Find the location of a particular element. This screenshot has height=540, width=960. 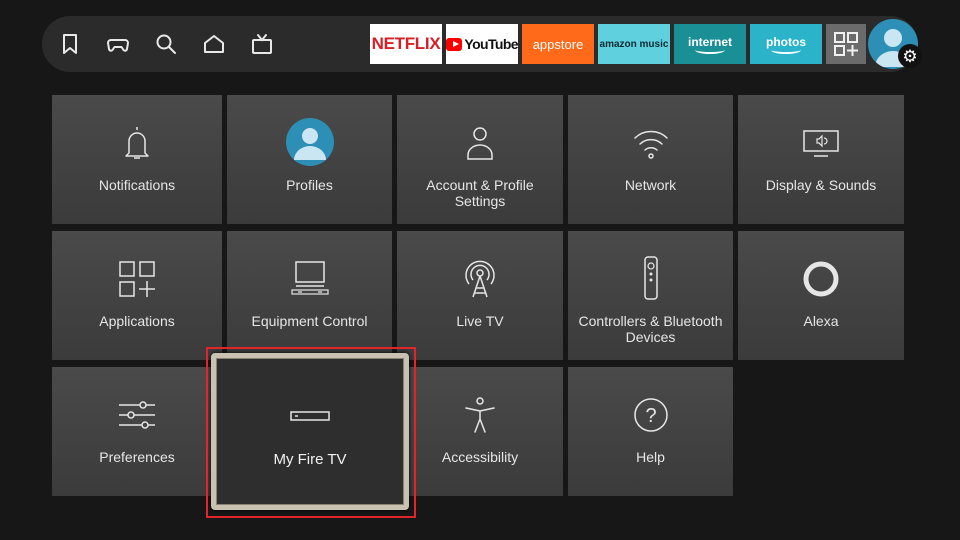

alexa-ring-icon is located at coordinates (821, 279).